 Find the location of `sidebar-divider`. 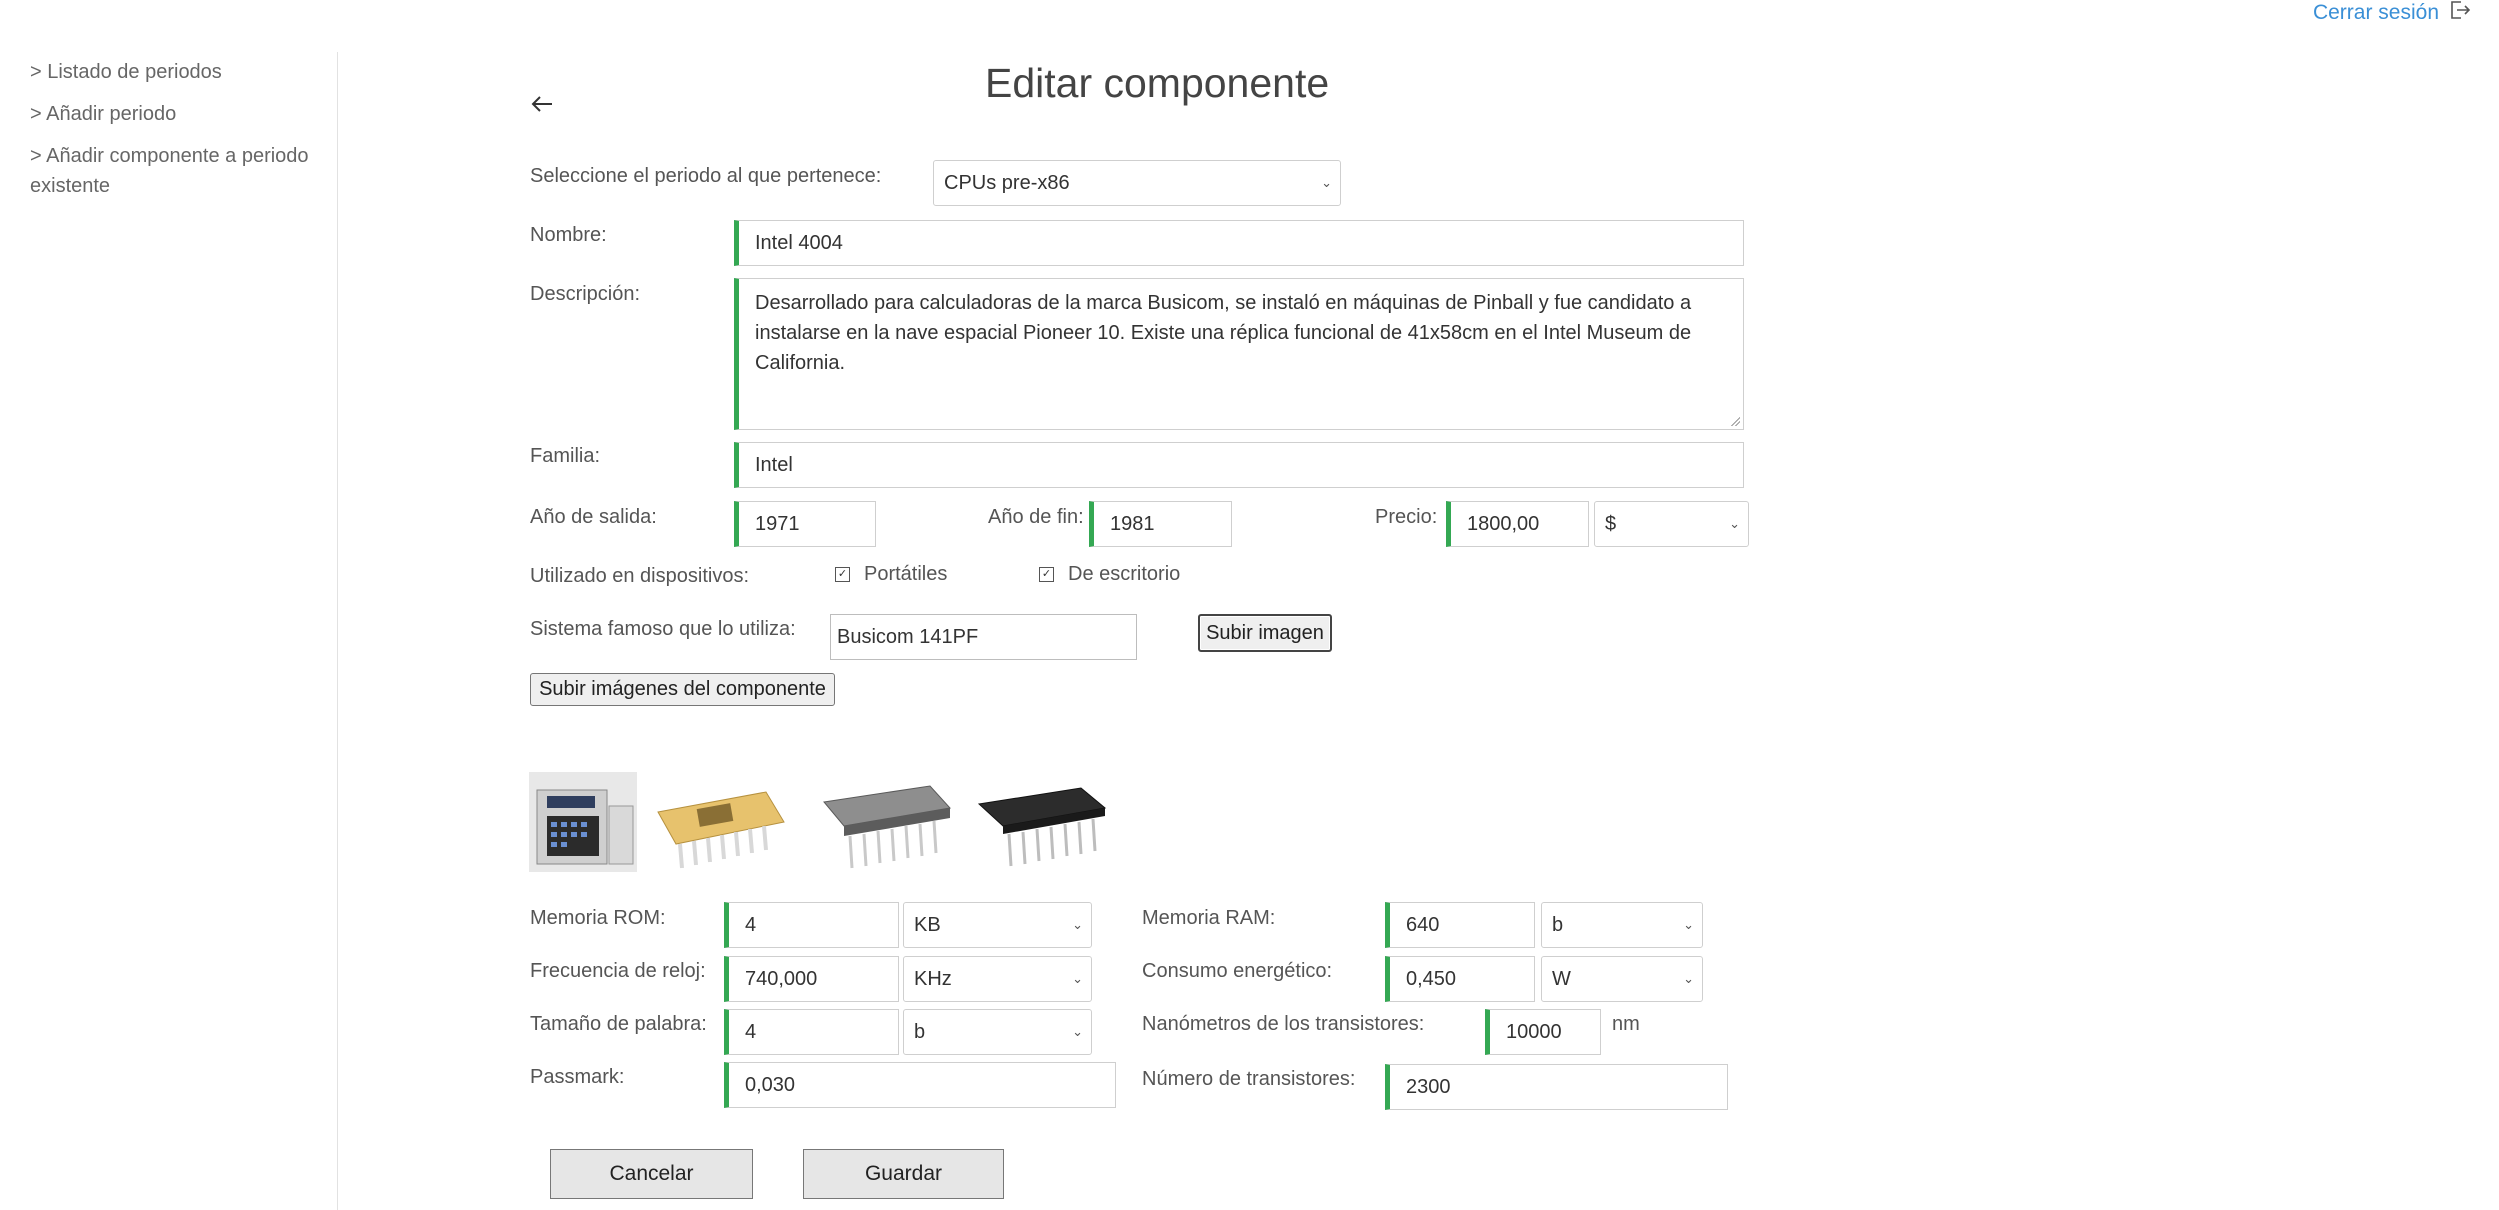

sidebar-divider is located at coordinates (337, 631).